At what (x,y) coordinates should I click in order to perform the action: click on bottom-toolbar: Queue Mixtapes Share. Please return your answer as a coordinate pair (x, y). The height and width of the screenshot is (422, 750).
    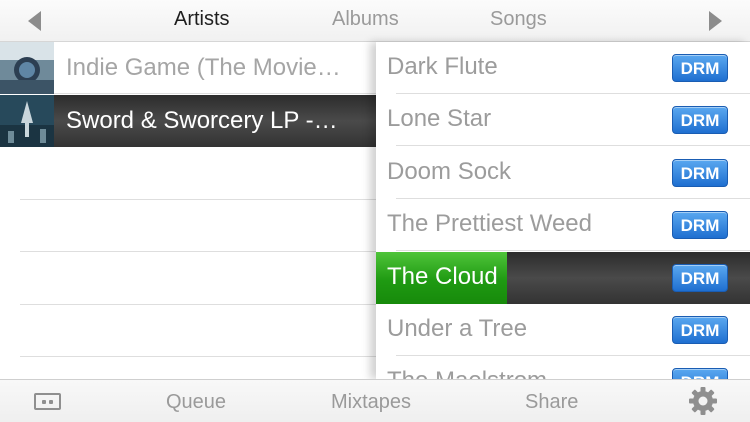
    Looking at the image, I should click on (375, 400).